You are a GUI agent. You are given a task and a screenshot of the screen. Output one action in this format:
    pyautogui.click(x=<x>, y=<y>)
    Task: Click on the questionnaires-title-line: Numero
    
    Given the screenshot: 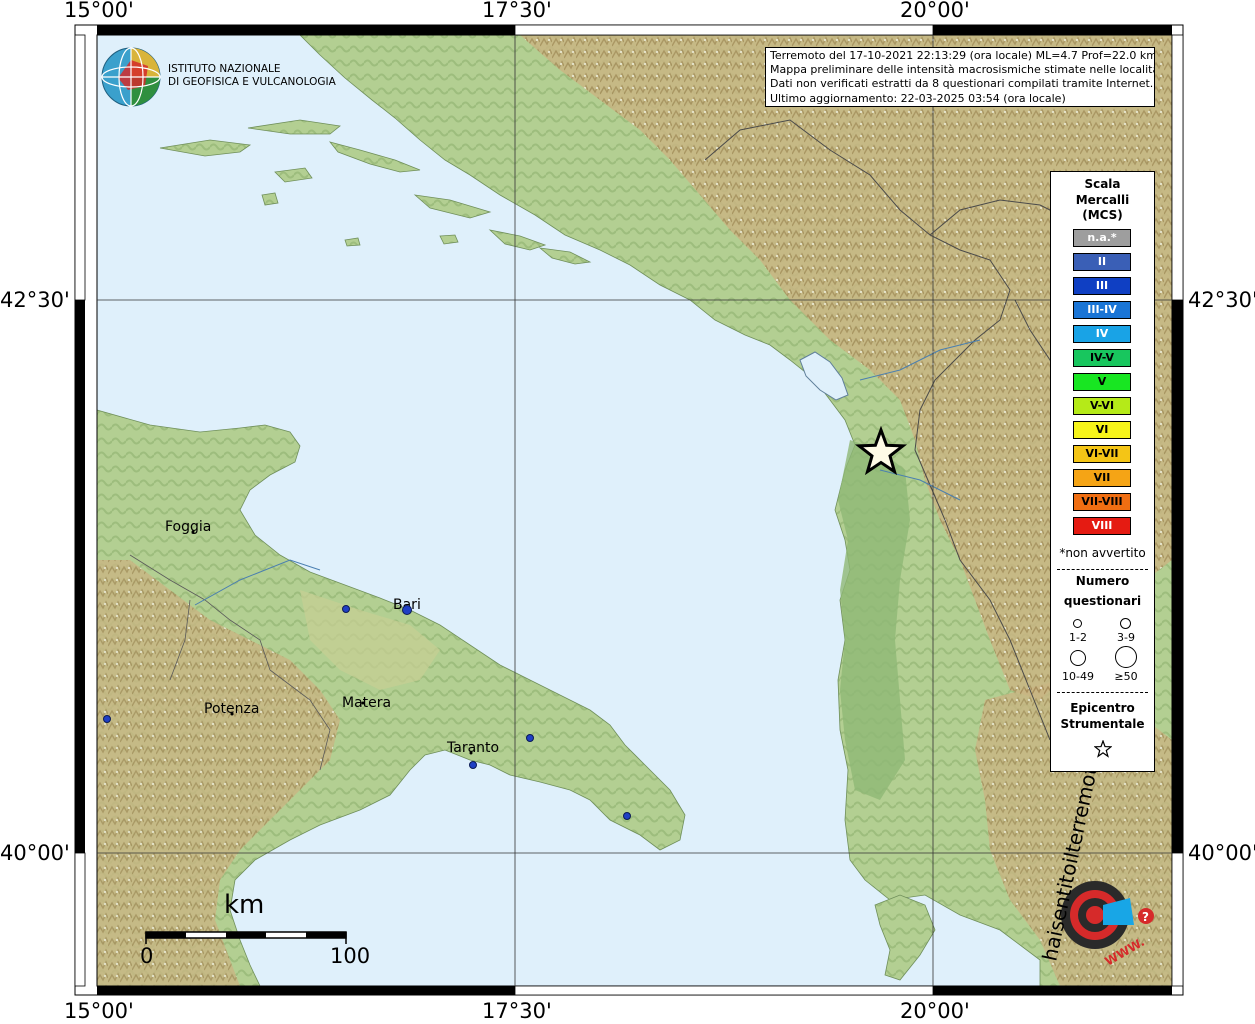 What is the action you would take?
    pyautogui.click(x=1102, y=581)
    